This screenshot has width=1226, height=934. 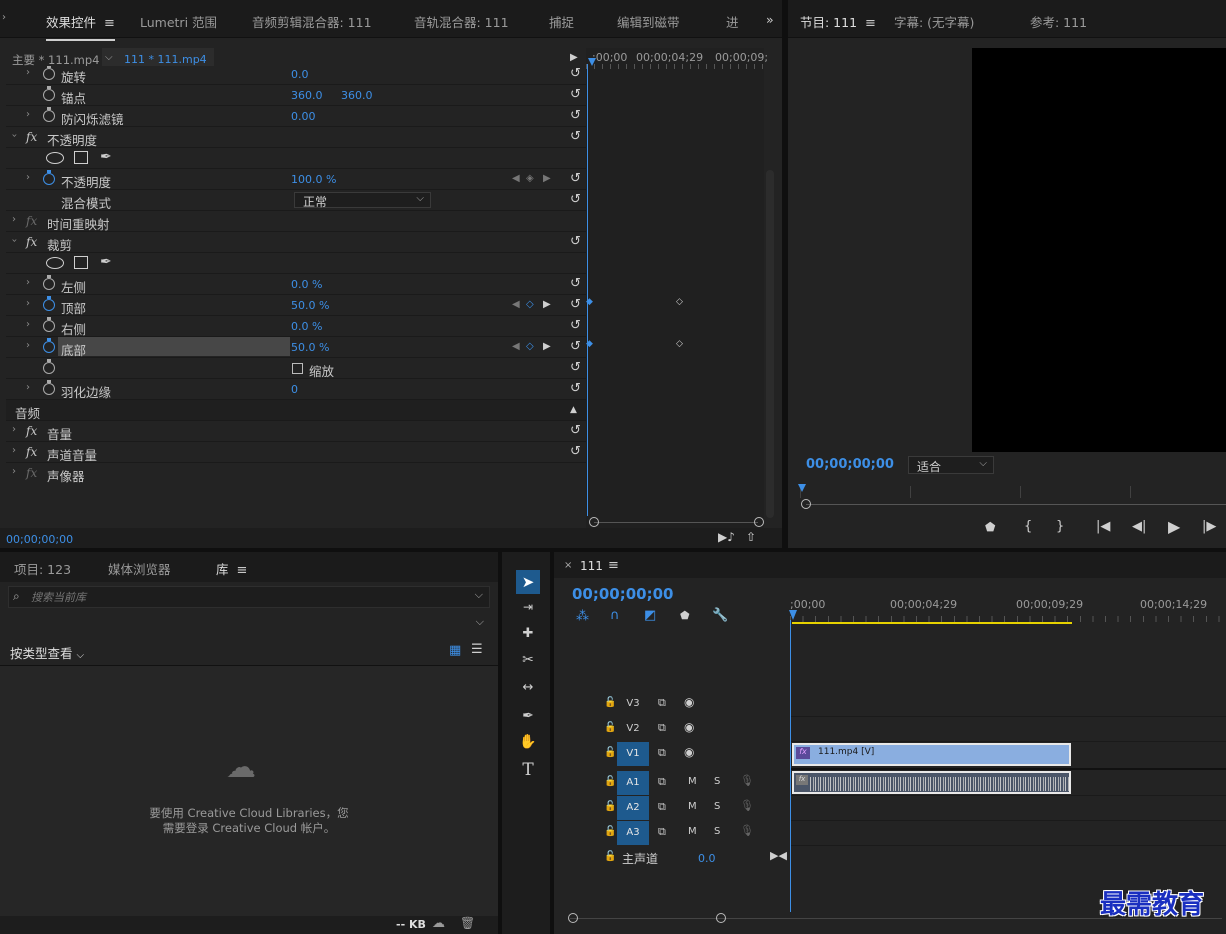 What do you see at coordinates (106, 157) in the screenshot?
I see `pen-mask-icon: ✒` at bounding box center [106, 157].